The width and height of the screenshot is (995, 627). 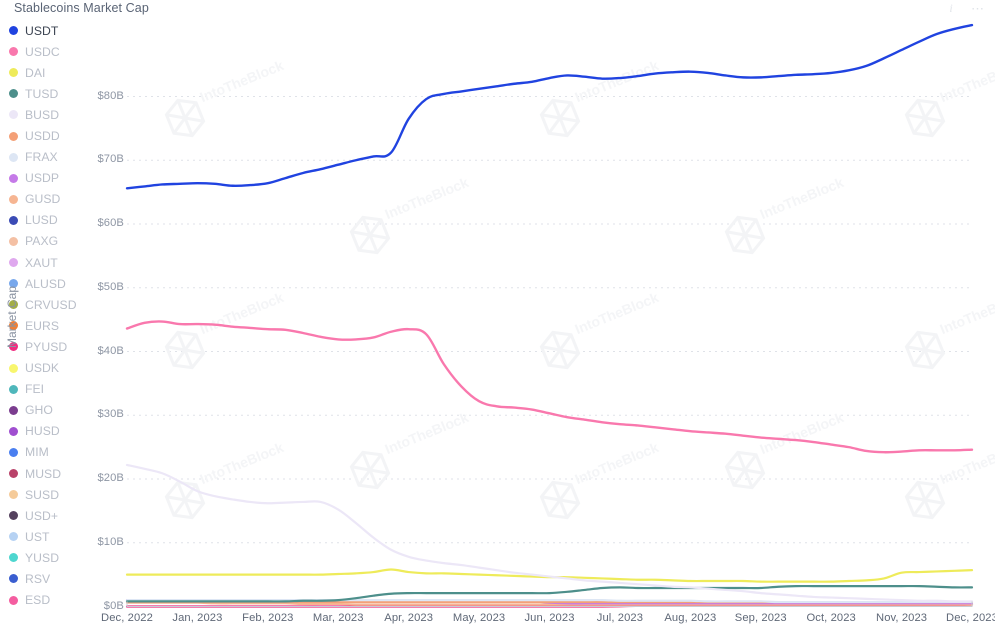 I want to click on x-axis-tick-label: Jan, 2023, so click(x=197, y=618).